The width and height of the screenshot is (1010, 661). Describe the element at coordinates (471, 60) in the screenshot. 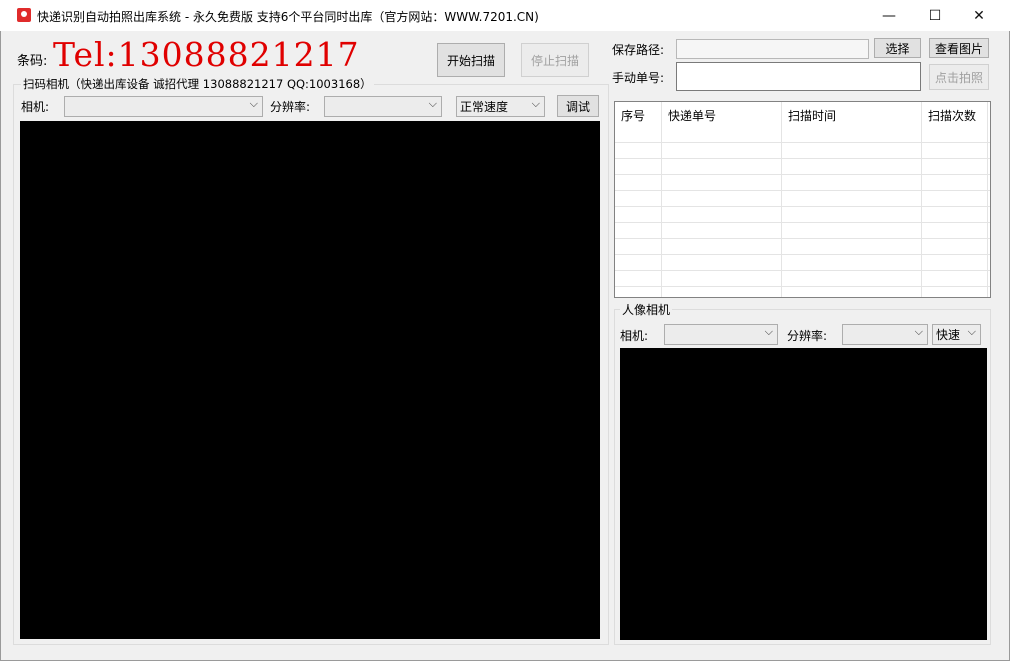

I see `start-scan-button: 开始扫描` at that location.